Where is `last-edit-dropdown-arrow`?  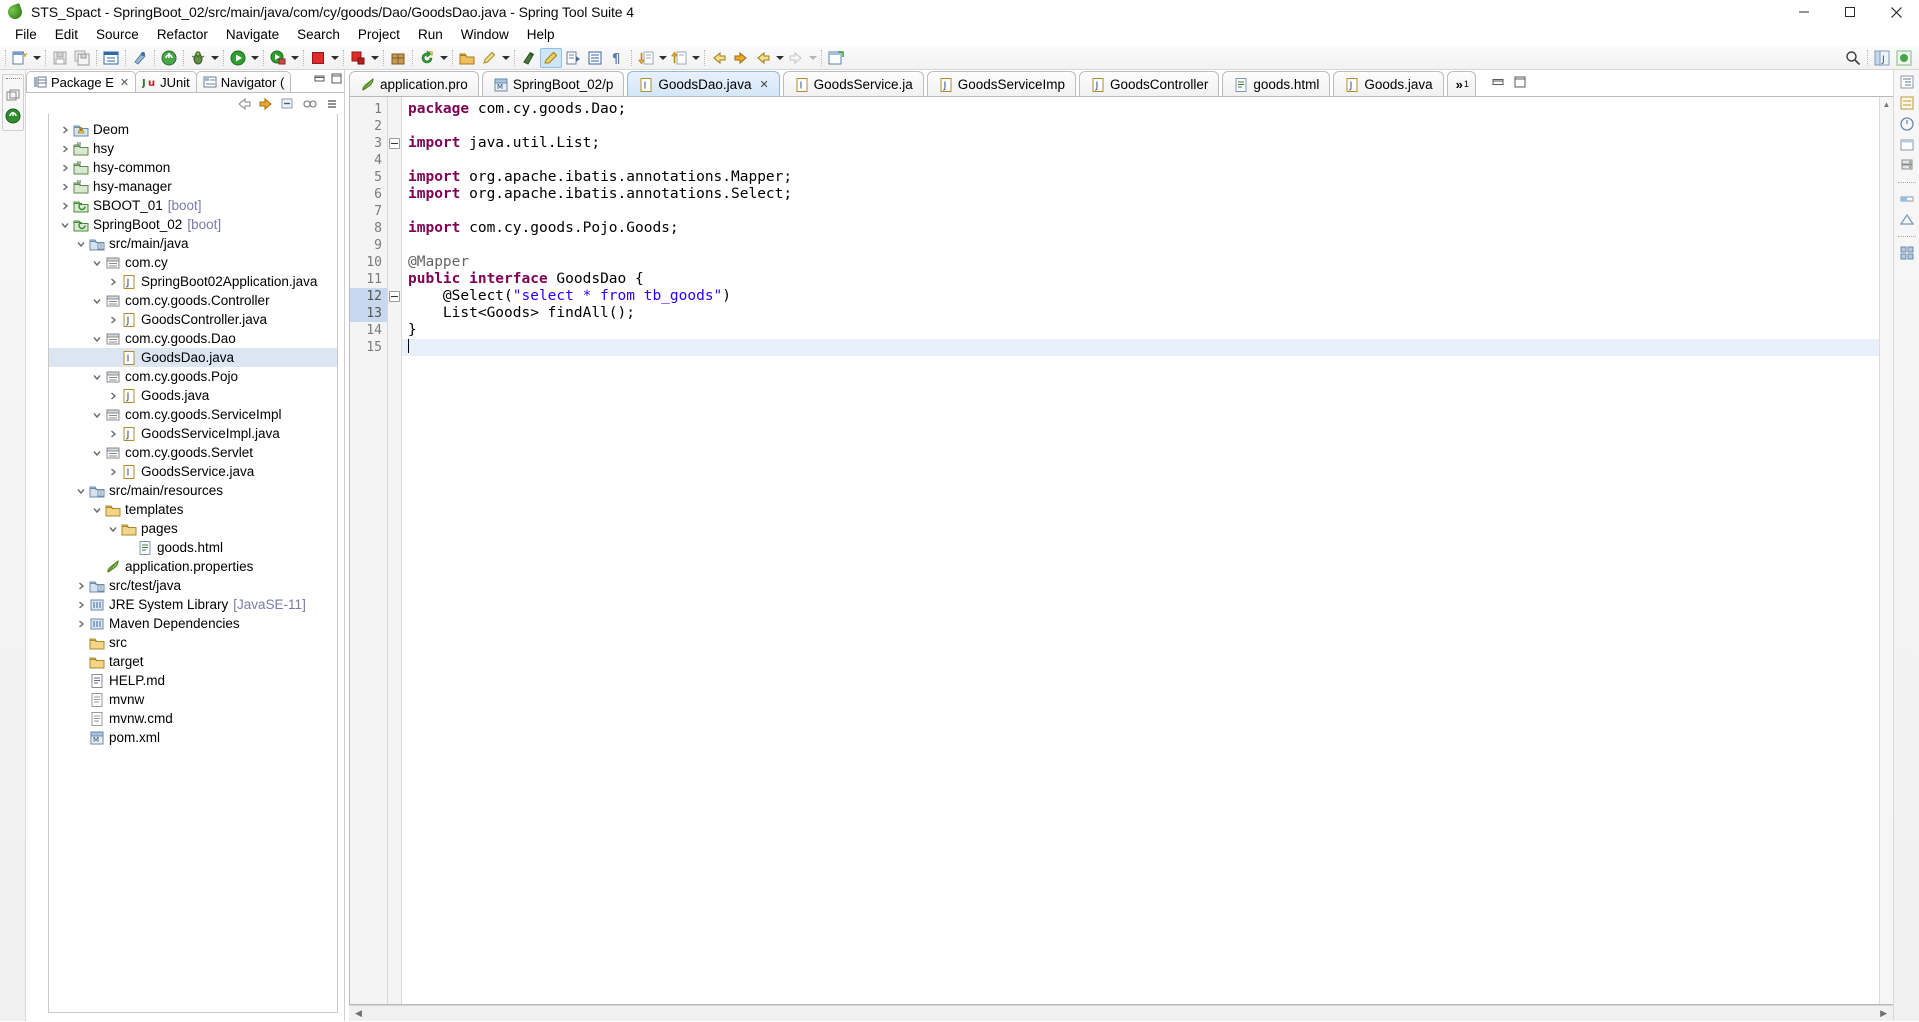 last-edit-dropdown-arrow is located at coordinates (779, 58).